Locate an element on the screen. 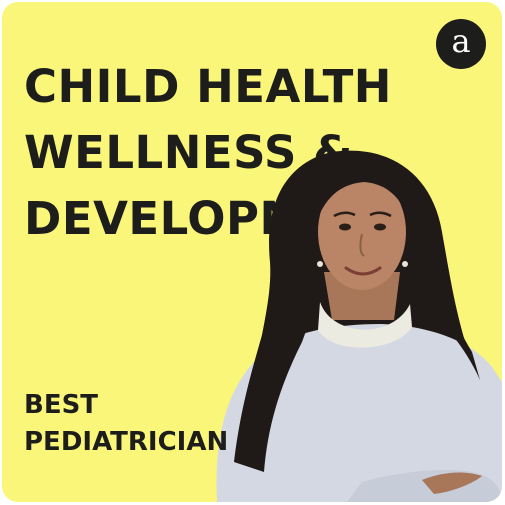 The height and width of the screenshot is (505, 505). tagline-line-1: BEST is located at coordinates (61, 405).